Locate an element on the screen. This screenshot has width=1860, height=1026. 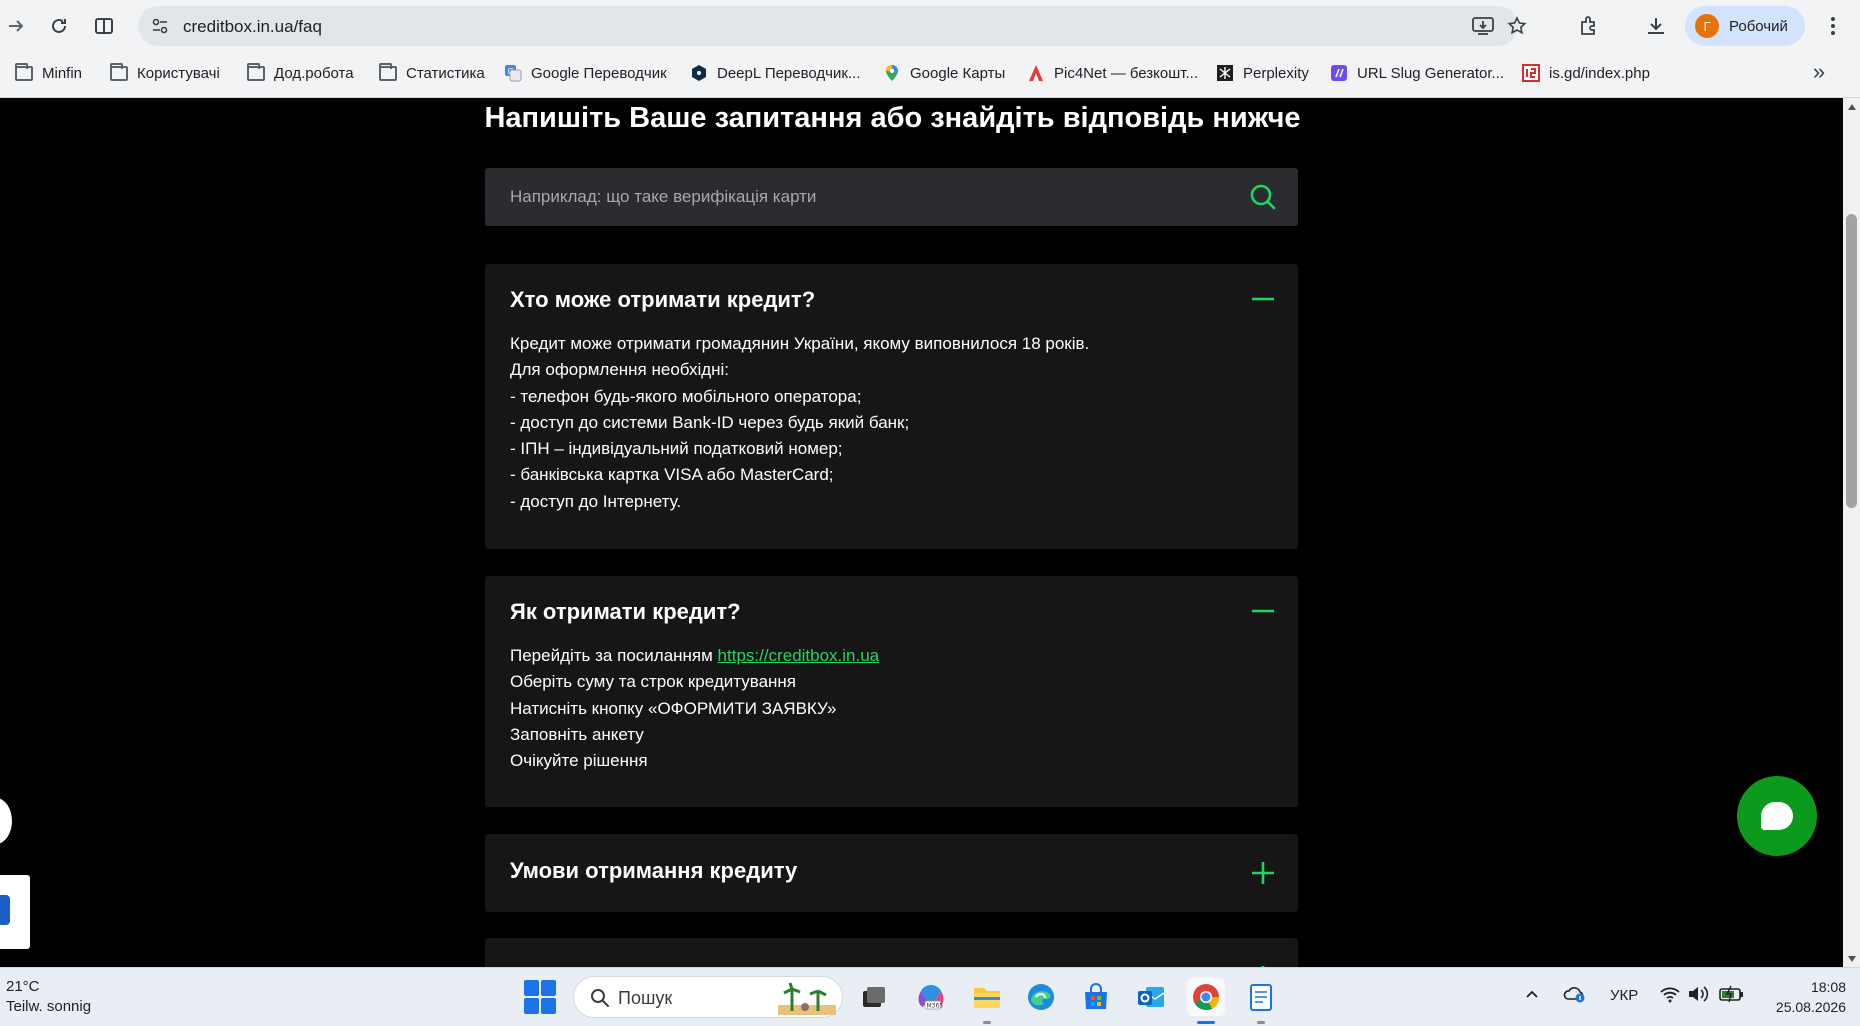
bookmarks-overflow-icon: » is located at coordinates (1819, 72).